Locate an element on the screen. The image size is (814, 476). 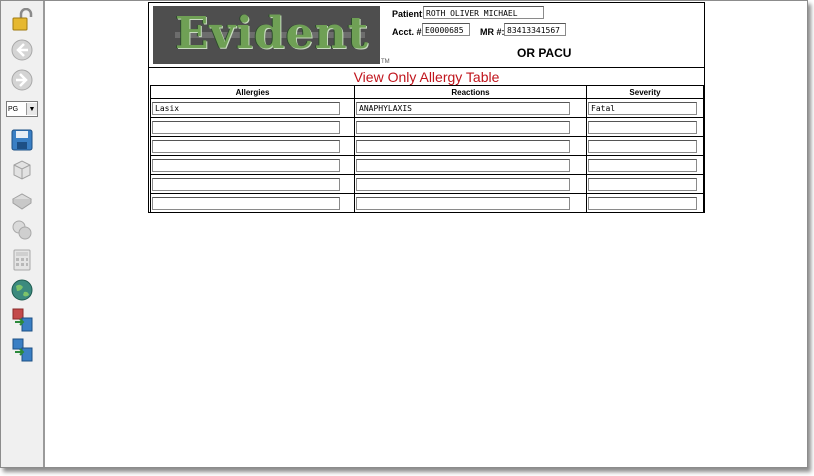
allergy-field: Lasix is located at coordinates (246, 108).